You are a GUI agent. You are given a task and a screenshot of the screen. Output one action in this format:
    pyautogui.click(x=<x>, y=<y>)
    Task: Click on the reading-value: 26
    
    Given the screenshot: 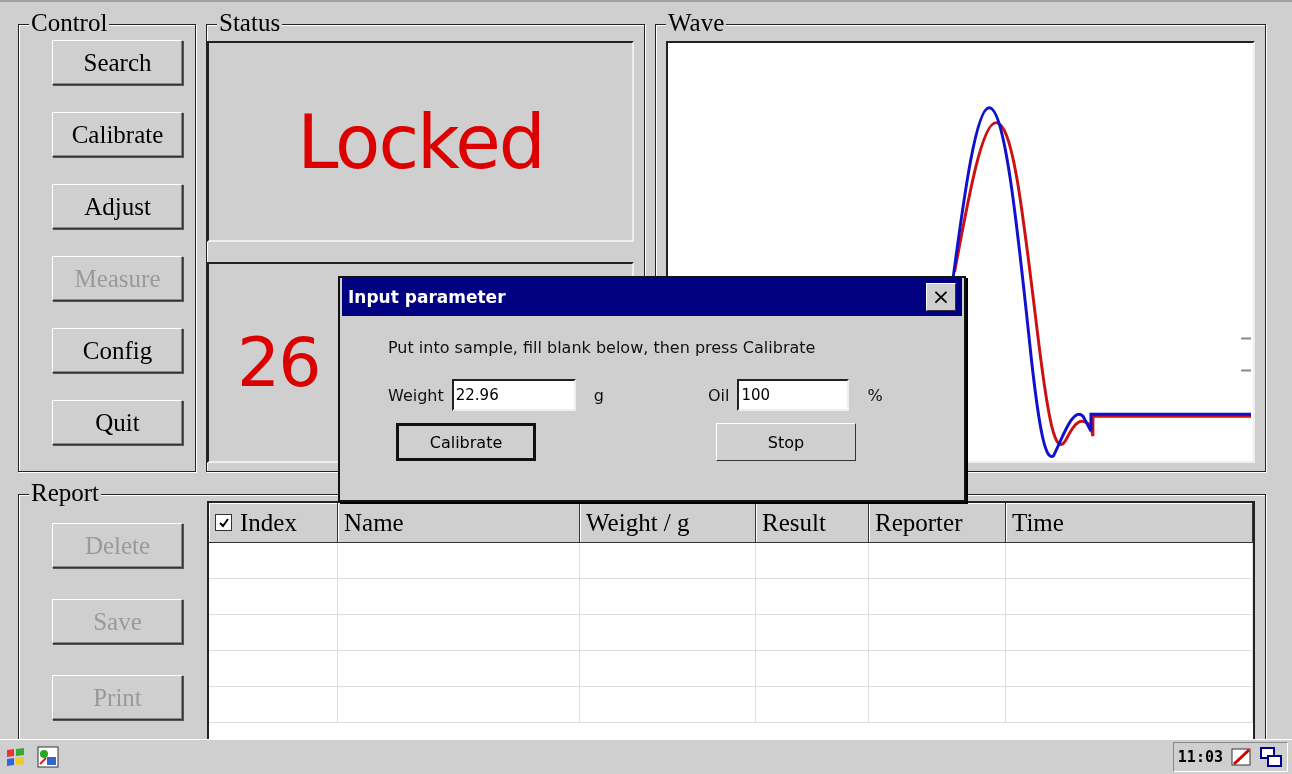 What is the action you would take?
    pyautogui.click(x=278, y=362)
    